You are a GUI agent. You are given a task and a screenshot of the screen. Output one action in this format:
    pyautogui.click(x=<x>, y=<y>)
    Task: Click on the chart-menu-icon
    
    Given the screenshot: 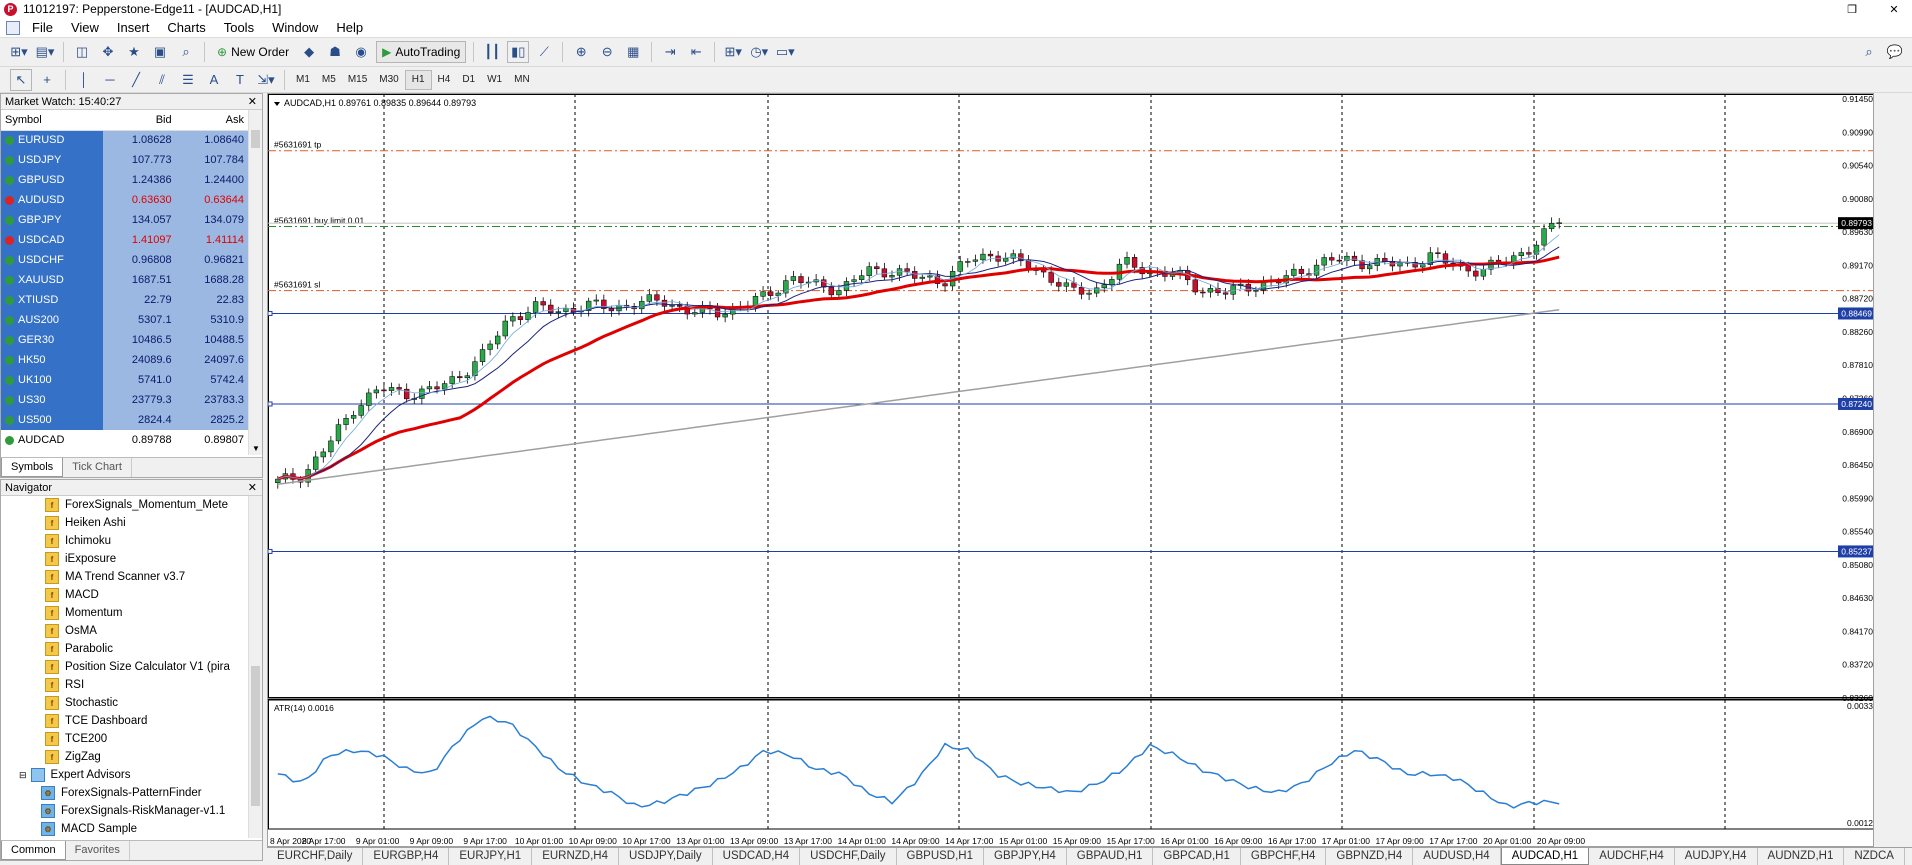 What is the action you would take?
    pyautogui.click(x=277, y=104)
    